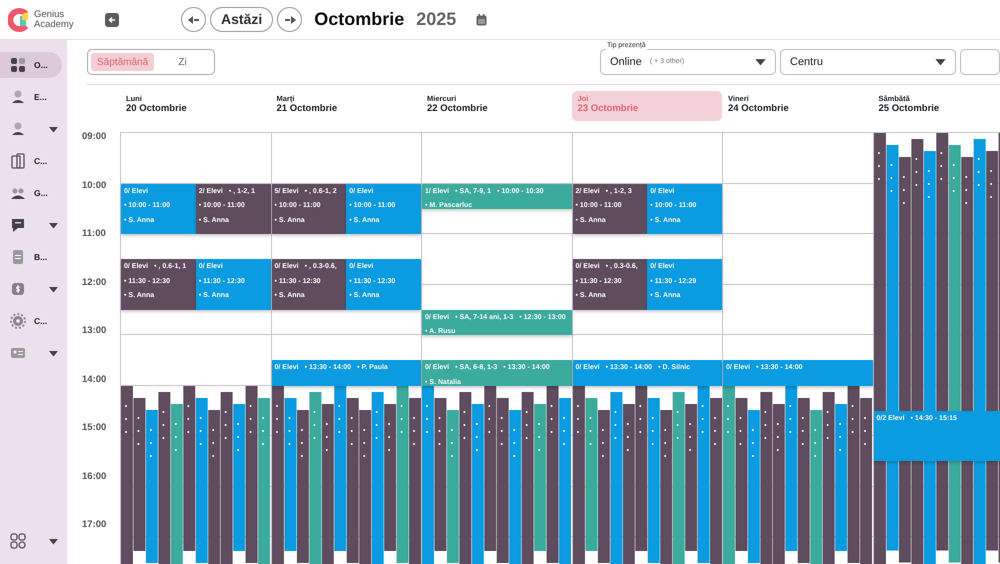  What do you see at coordinates (18, 353) in the screenshot?
I see `id-card-icon` at bounding box center [18, 353].